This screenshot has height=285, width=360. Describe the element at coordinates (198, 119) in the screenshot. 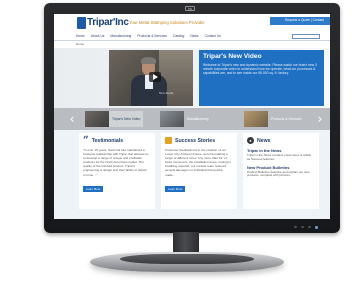

I see `slide-label: Manufacturing` at that location.